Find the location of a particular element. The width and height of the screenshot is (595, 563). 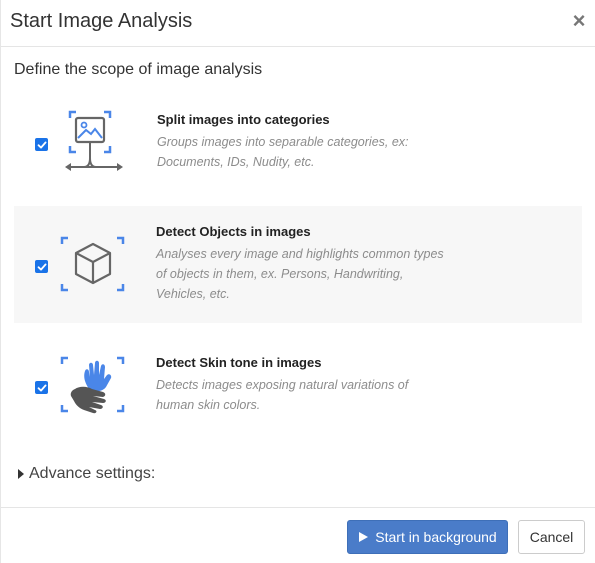

split-images-title: Split images into categories is located at coordinates (243, 119).